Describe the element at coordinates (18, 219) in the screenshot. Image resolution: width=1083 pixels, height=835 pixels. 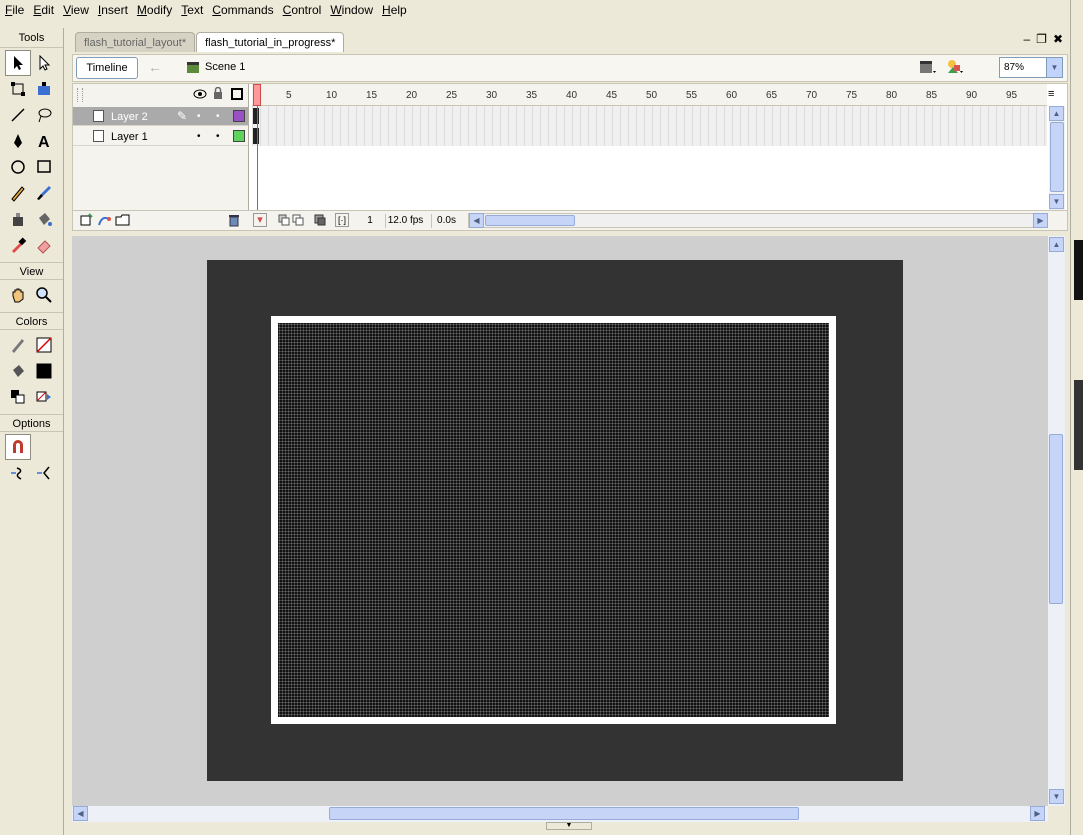
I see `ink-bottle-tool-icon` at that location.